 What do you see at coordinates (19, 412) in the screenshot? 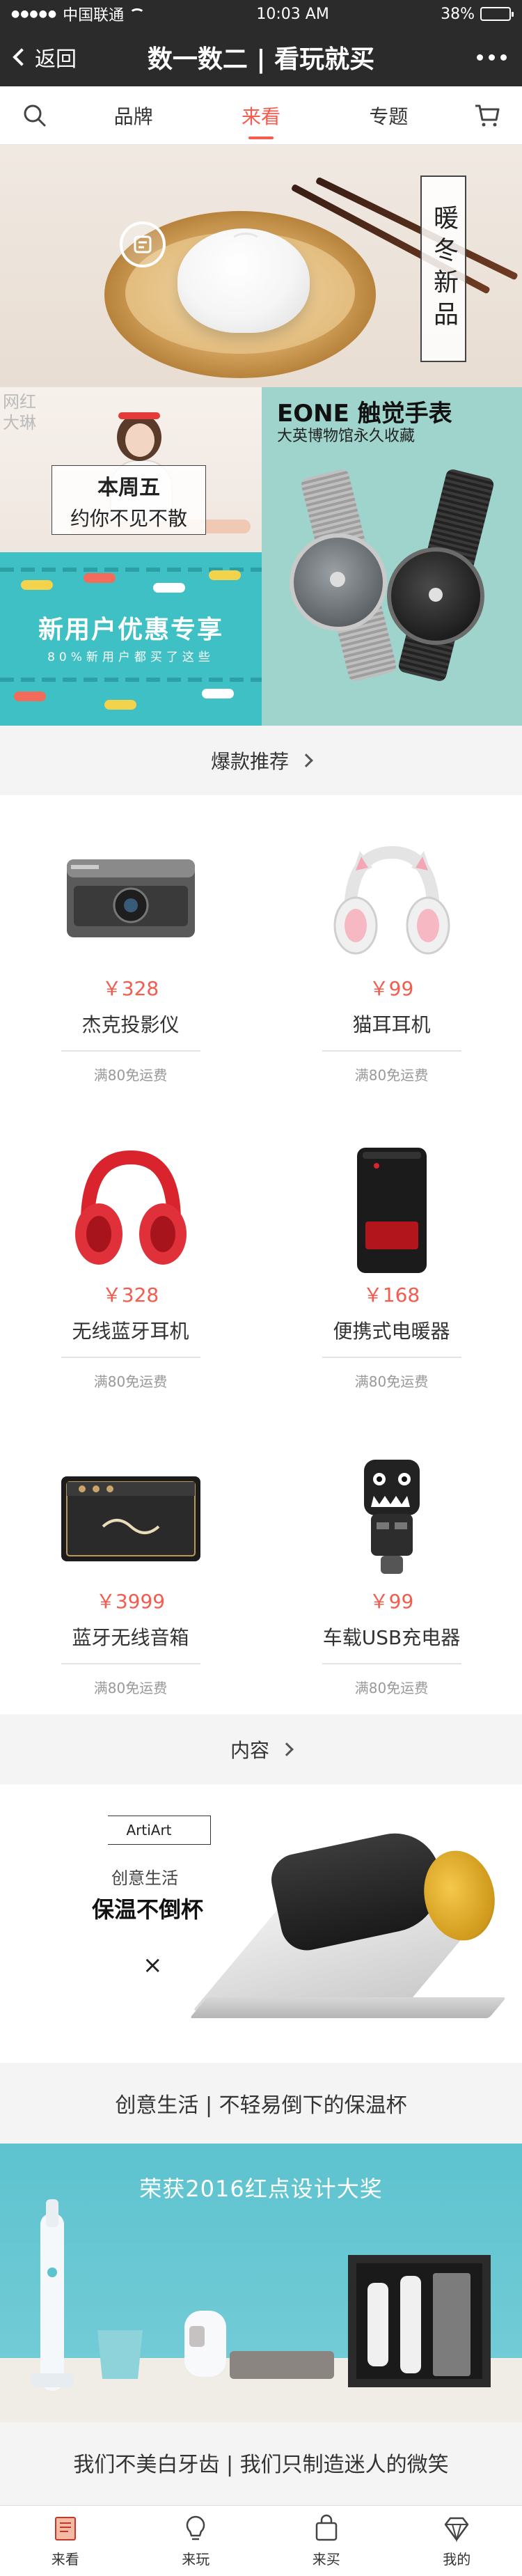
I see `promo-influencer: 网红大琳` at bounding box center [19, 412].